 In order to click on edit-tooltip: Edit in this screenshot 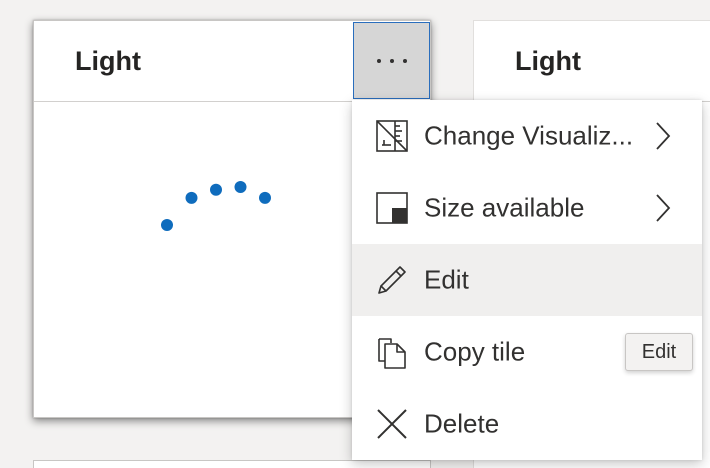, I will do `click(659, 352)`.